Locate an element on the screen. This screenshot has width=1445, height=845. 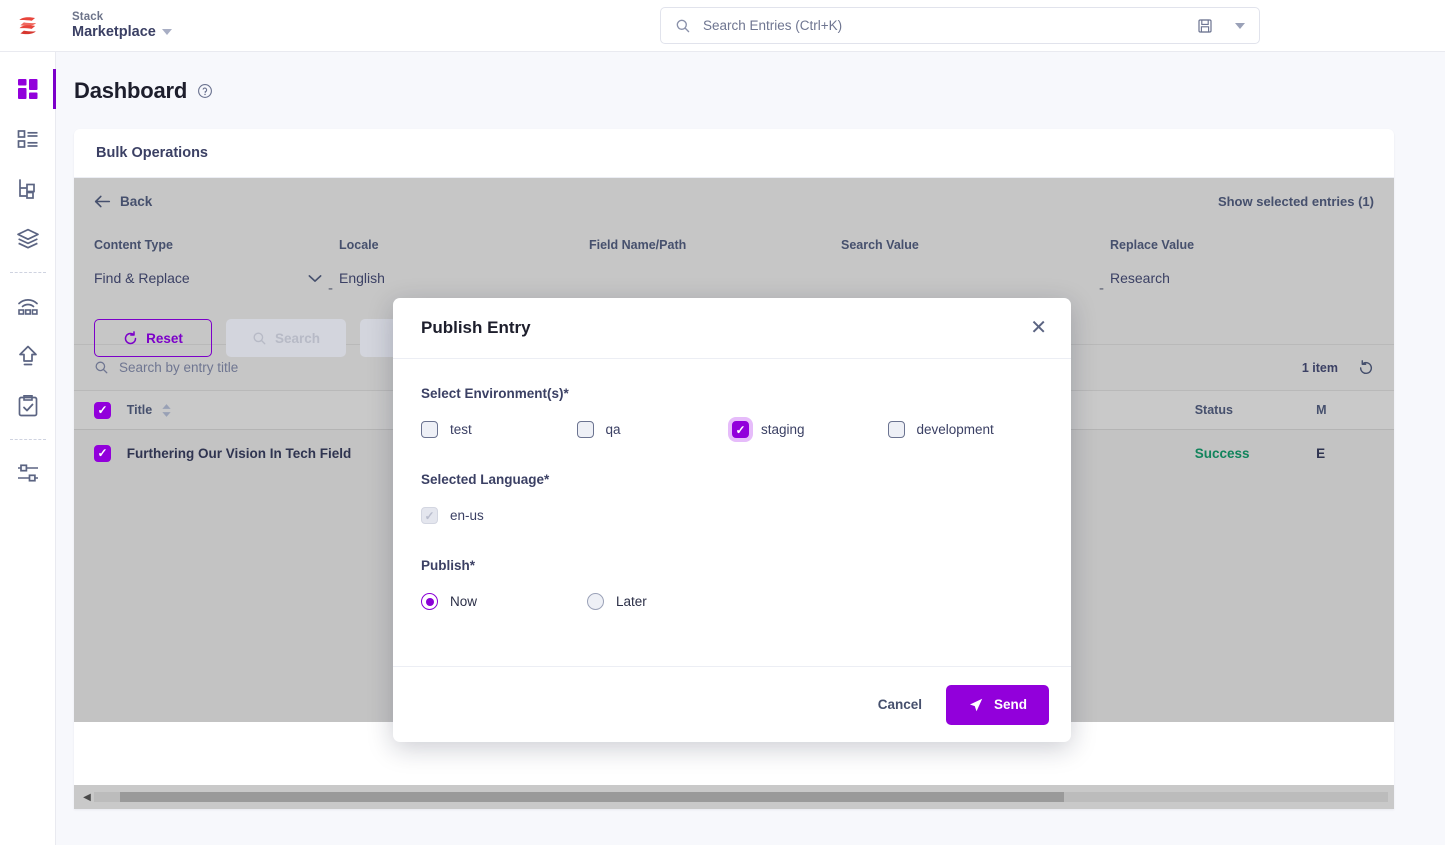
filter-field-name-path: Field Name/Path is located at coordinates (715, 267).